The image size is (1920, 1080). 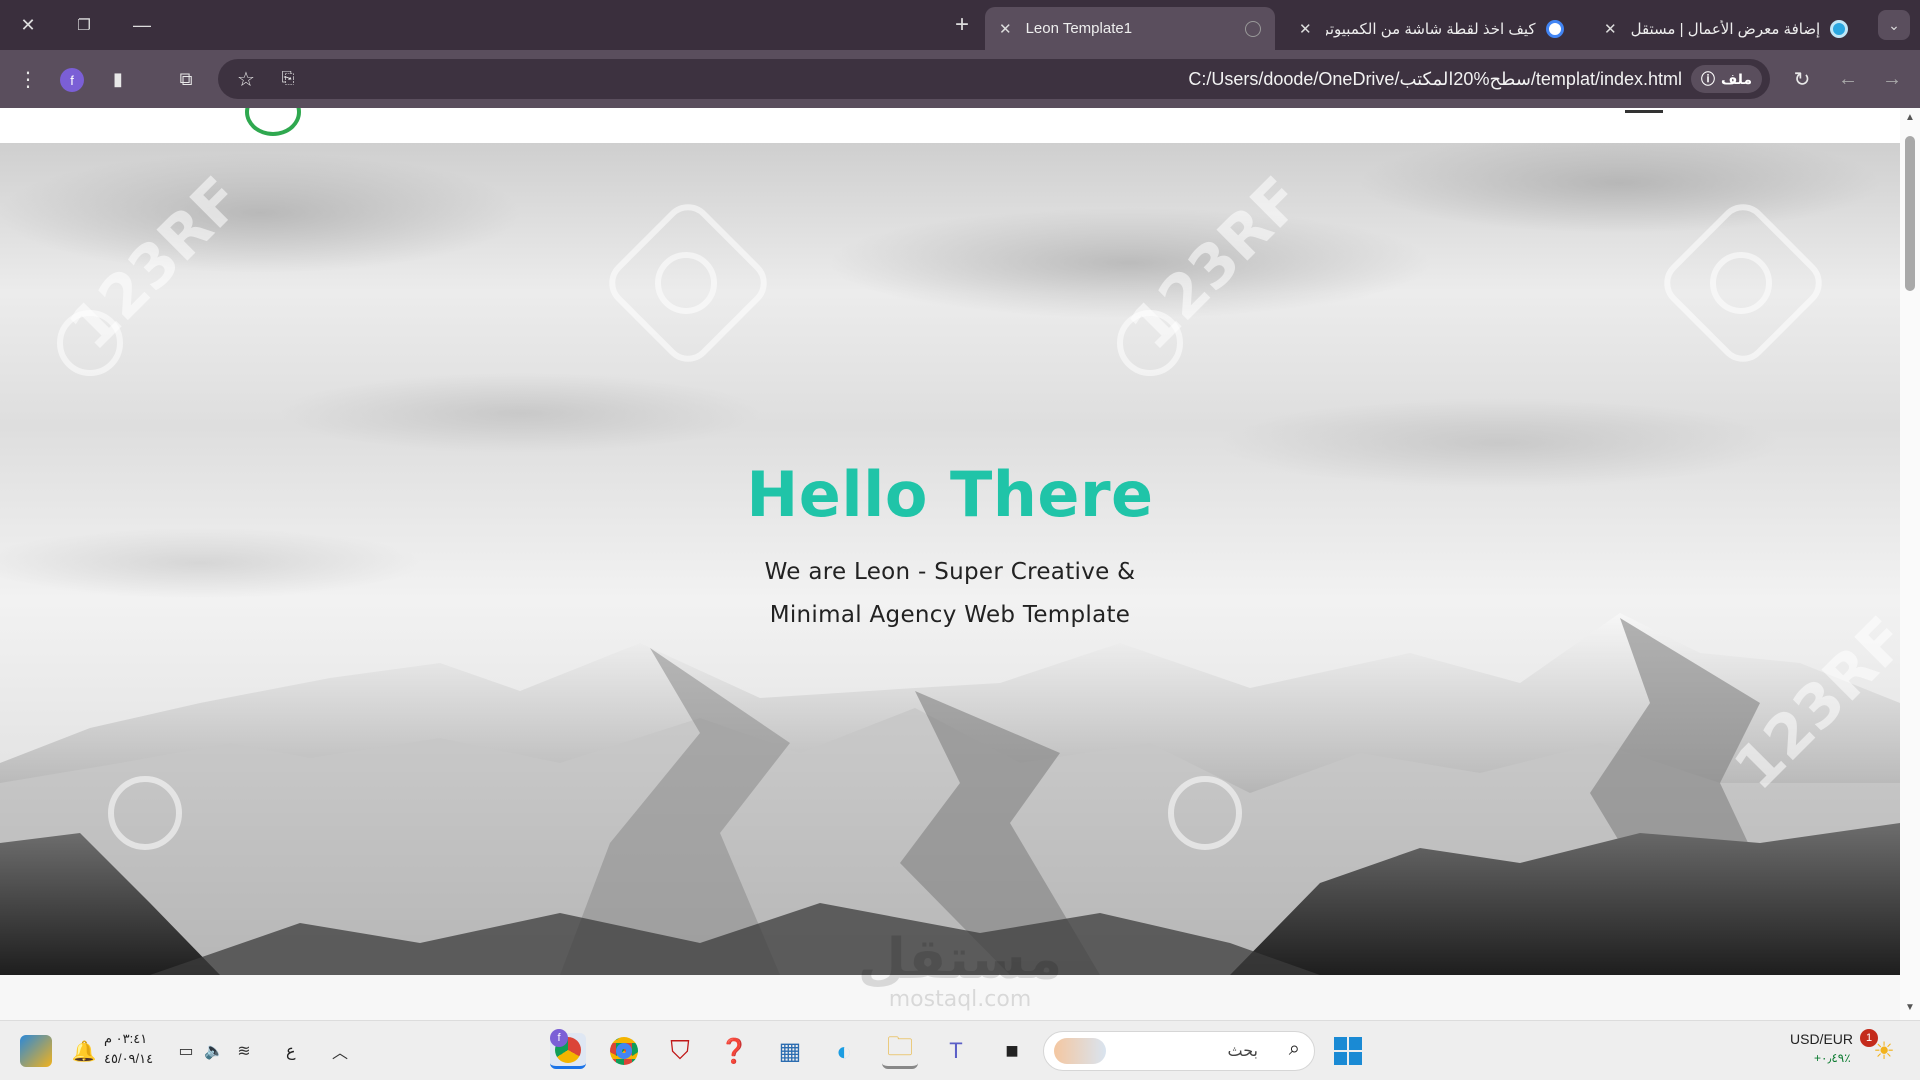 I want to click on chrome-profile-badge: f, so click(x=559, y=1038).